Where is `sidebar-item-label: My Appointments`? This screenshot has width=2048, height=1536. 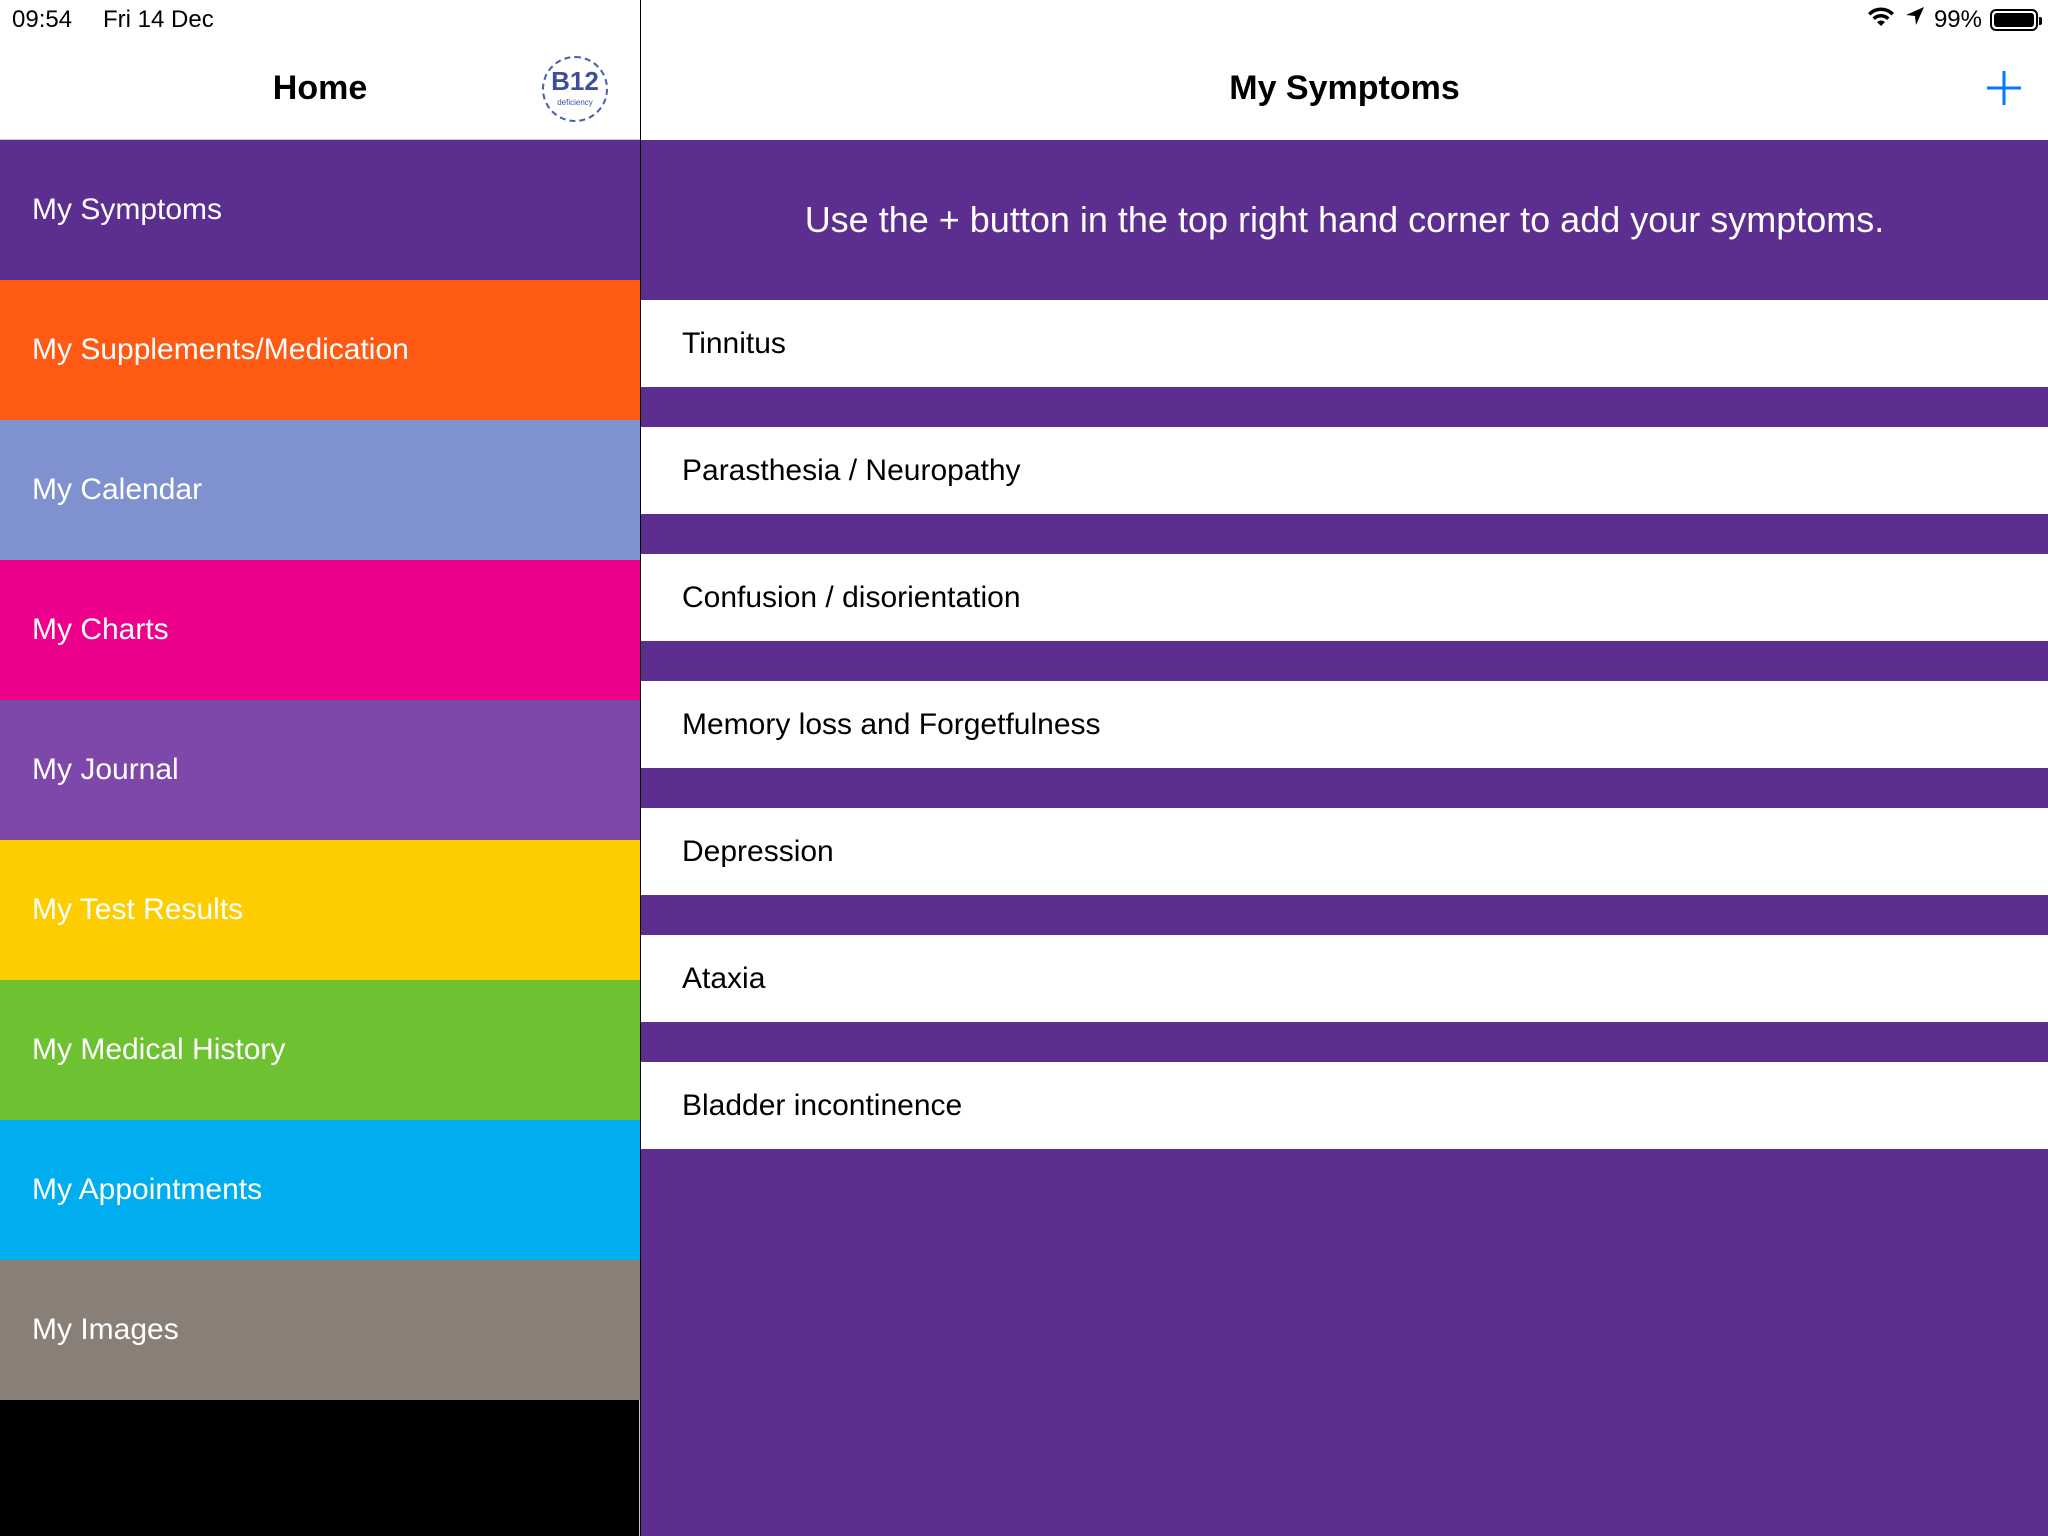
sidebar-item-label: My Appointments is located at coordinates (147, 1189).